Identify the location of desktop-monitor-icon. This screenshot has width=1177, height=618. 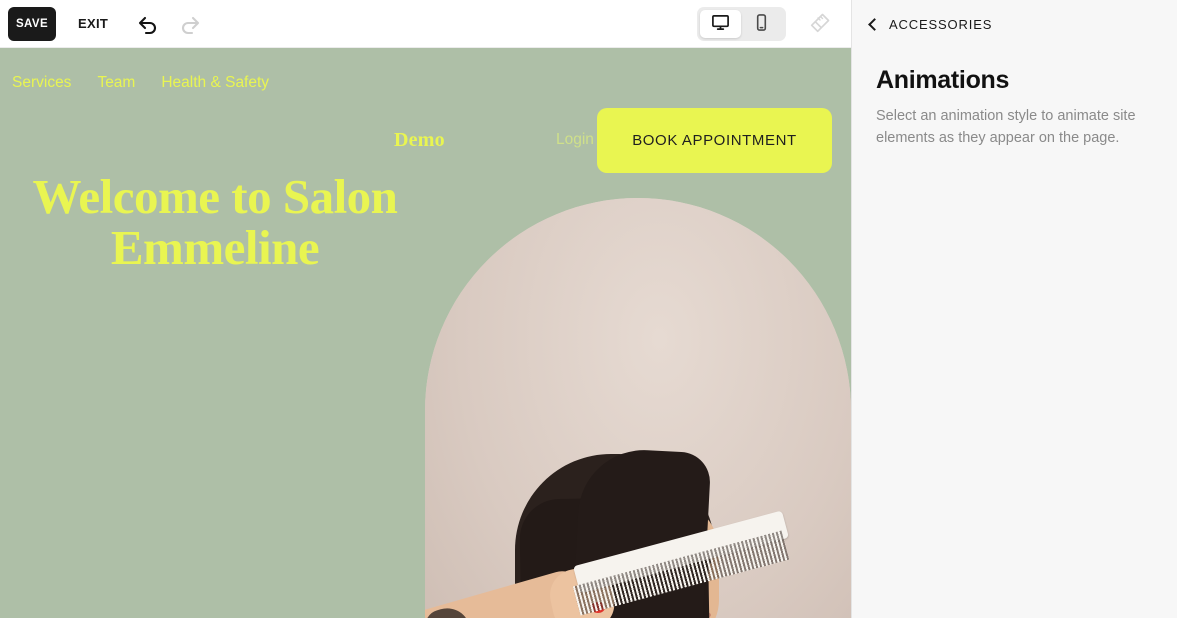
(720, 24).